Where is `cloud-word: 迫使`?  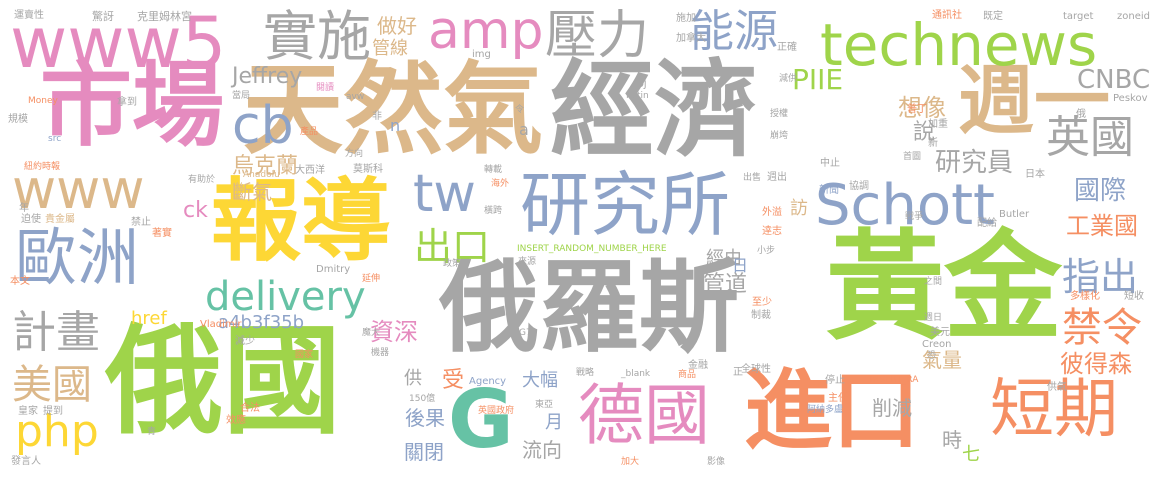 cloud-word: 迫使 is located at coordinates (31, 219).